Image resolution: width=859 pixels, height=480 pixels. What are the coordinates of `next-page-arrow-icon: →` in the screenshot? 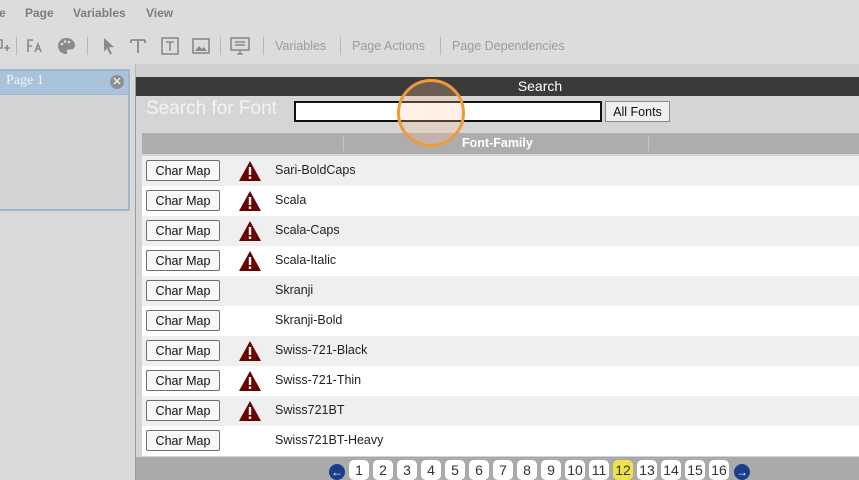 It's located at (742, 472).